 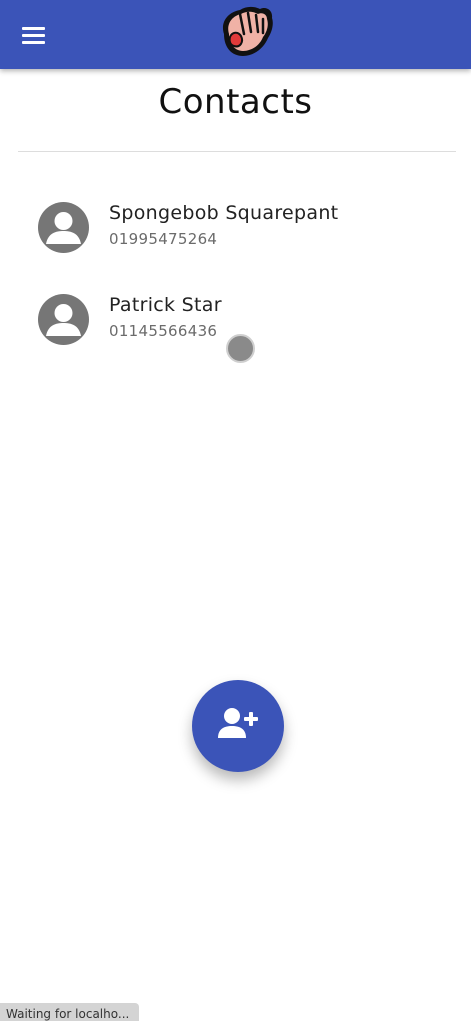 What do you see at coordinates (245, 33) in the screenshot?
I see `waving-hand-logo-icon` at bounding box center [245, 33].